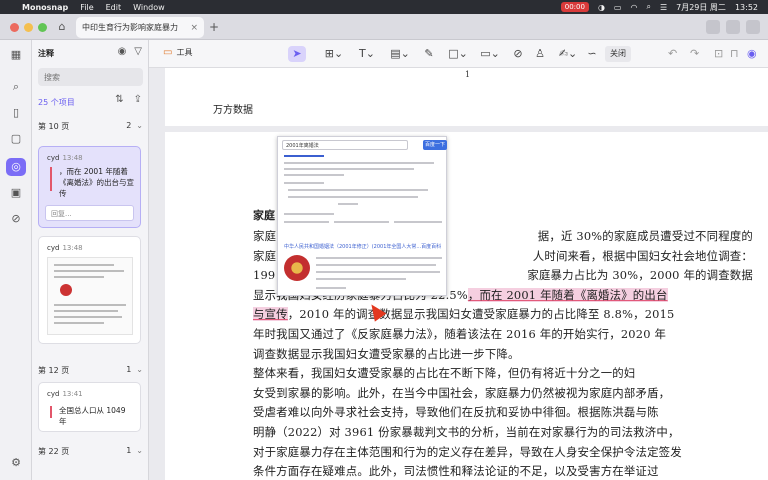  Describe the element at coordinates (42, 27) in the screenshot. I see `window-maximize-button` at that location.